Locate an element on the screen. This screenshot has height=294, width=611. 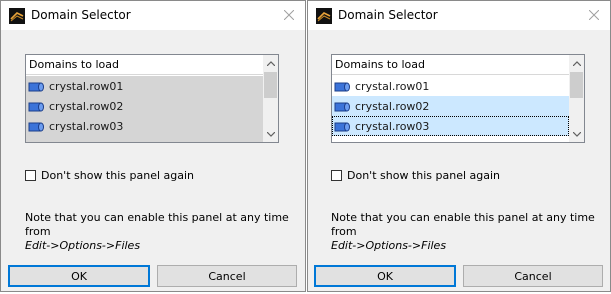
list-item-focused: crystal.row03 is located at coordinates (450, 126).